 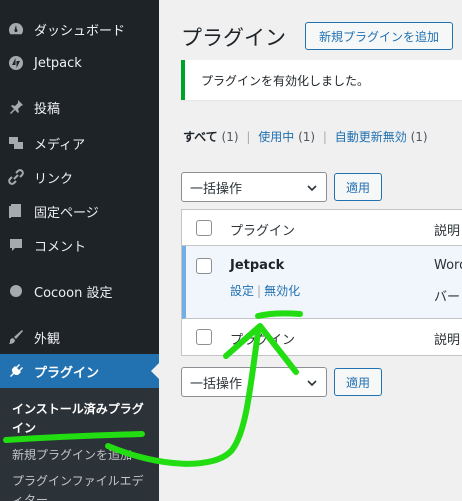 I want to click on sidebar-item-label: ダッシュボード, so click(x=80, y=31).